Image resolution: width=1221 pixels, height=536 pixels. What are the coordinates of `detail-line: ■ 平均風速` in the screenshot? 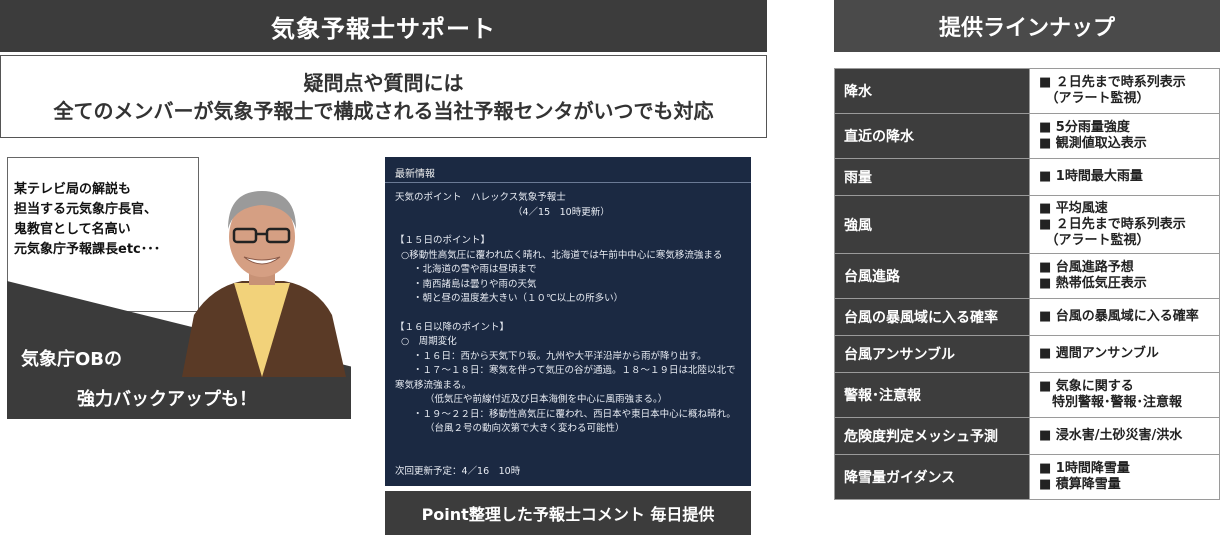 It's located at (1073, 208).